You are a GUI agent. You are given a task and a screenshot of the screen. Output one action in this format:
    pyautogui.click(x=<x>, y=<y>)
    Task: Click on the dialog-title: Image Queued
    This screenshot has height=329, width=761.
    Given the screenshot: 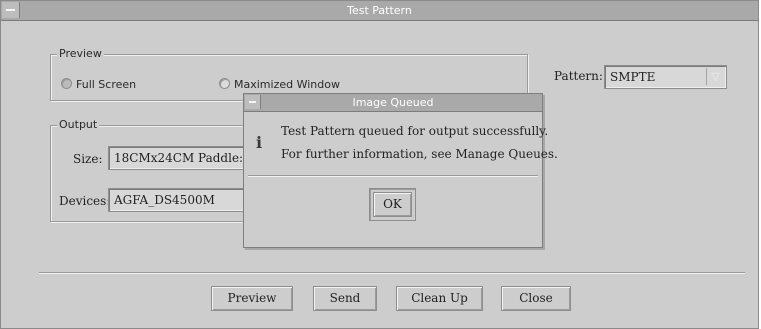 What is the action you would take?
    pyautogui.click(x=393, y=102)
    